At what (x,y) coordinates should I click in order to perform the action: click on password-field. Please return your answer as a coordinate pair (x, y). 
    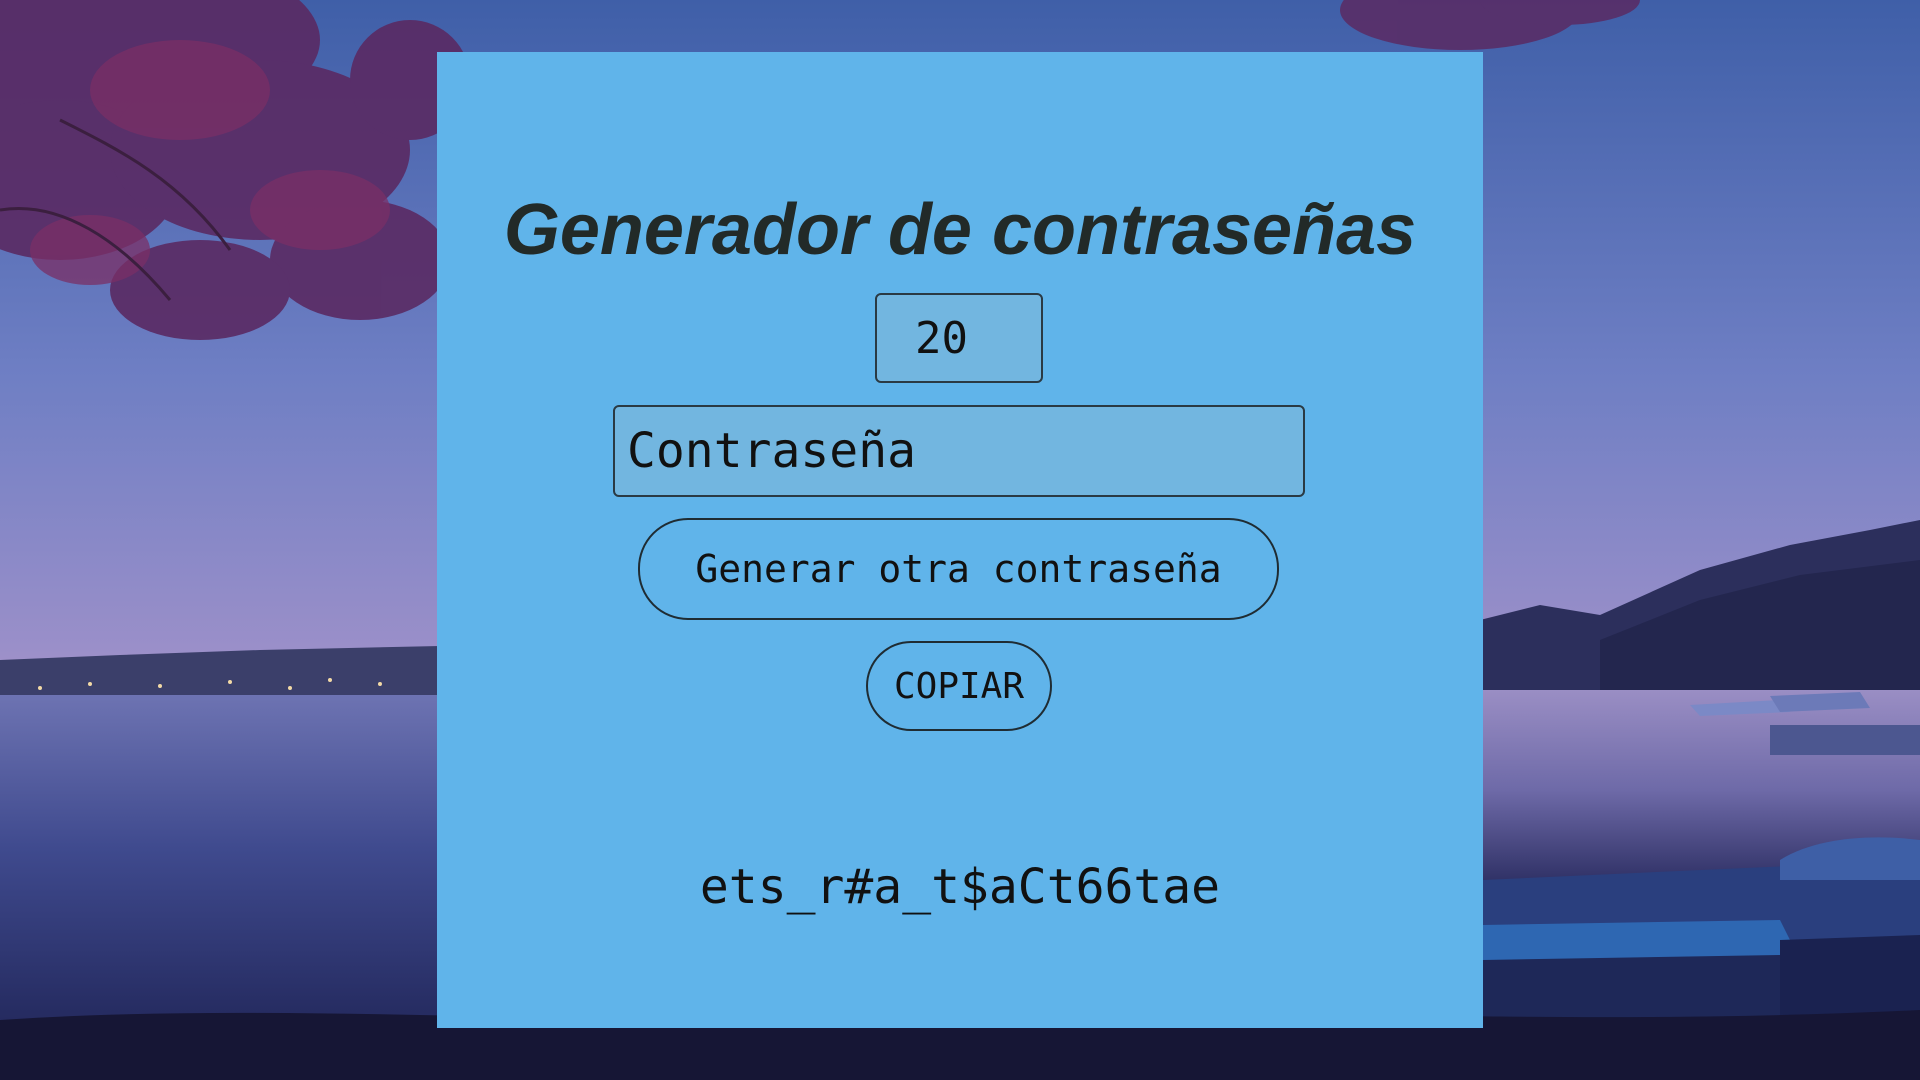
    Looking at the image, I should click on (959, 451).